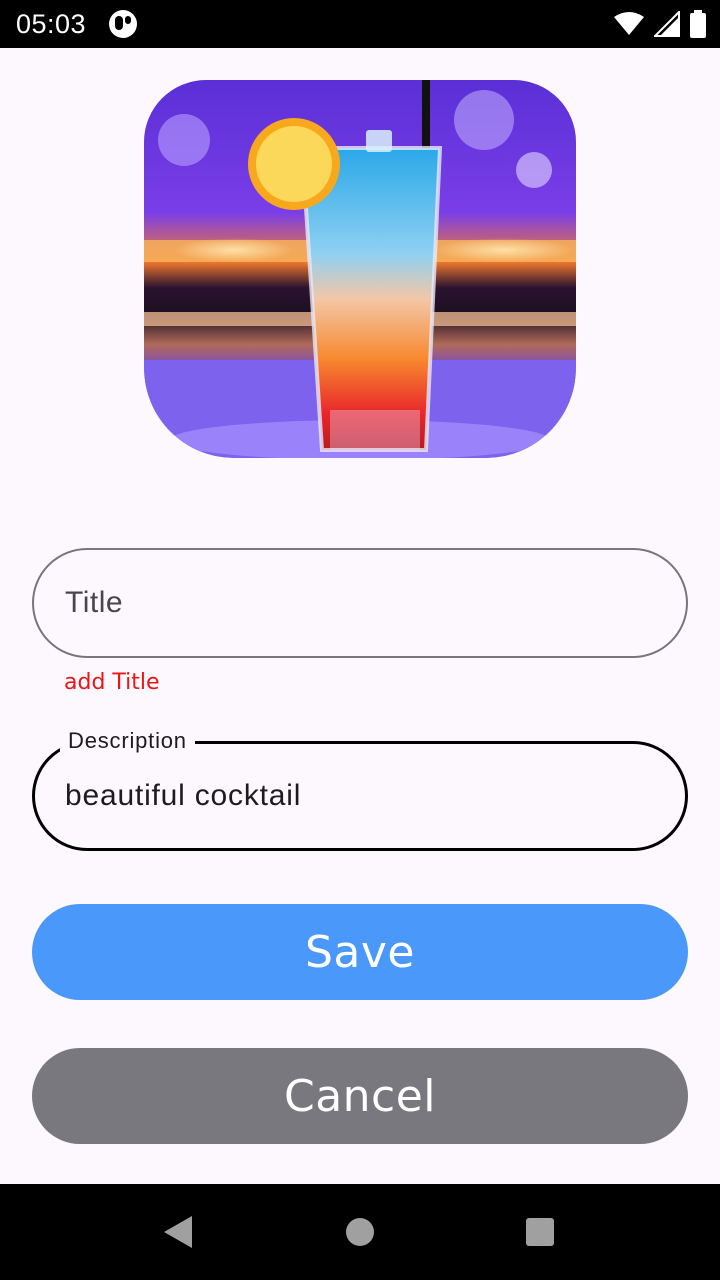  I want to click on home-icon, so click(360, 1232).